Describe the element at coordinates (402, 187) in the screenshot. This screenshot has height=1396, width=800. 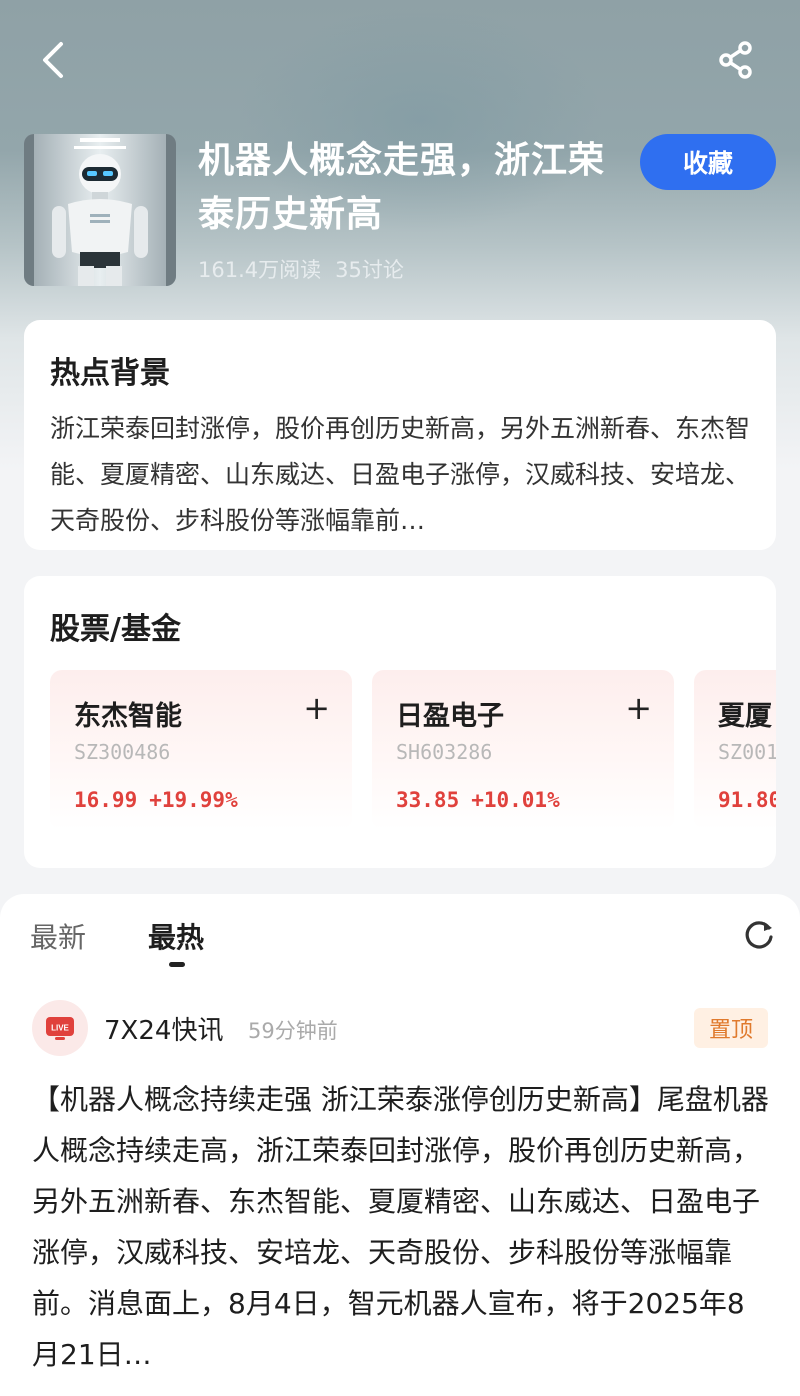
I see `topic-title: 机器人概念走强，浙江荣泰历史新高` at that location.